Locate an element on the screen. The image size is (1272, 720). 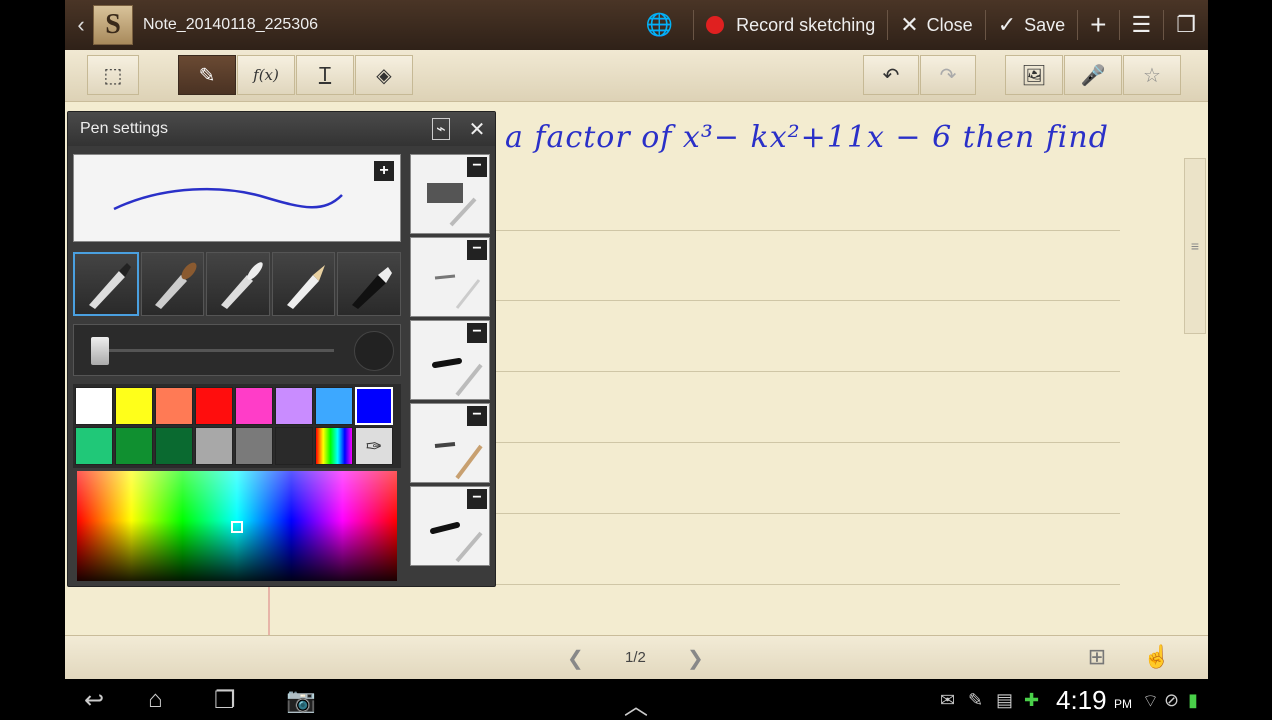
eyedropper-icon: ✑ is located at coordinates (374, 446).